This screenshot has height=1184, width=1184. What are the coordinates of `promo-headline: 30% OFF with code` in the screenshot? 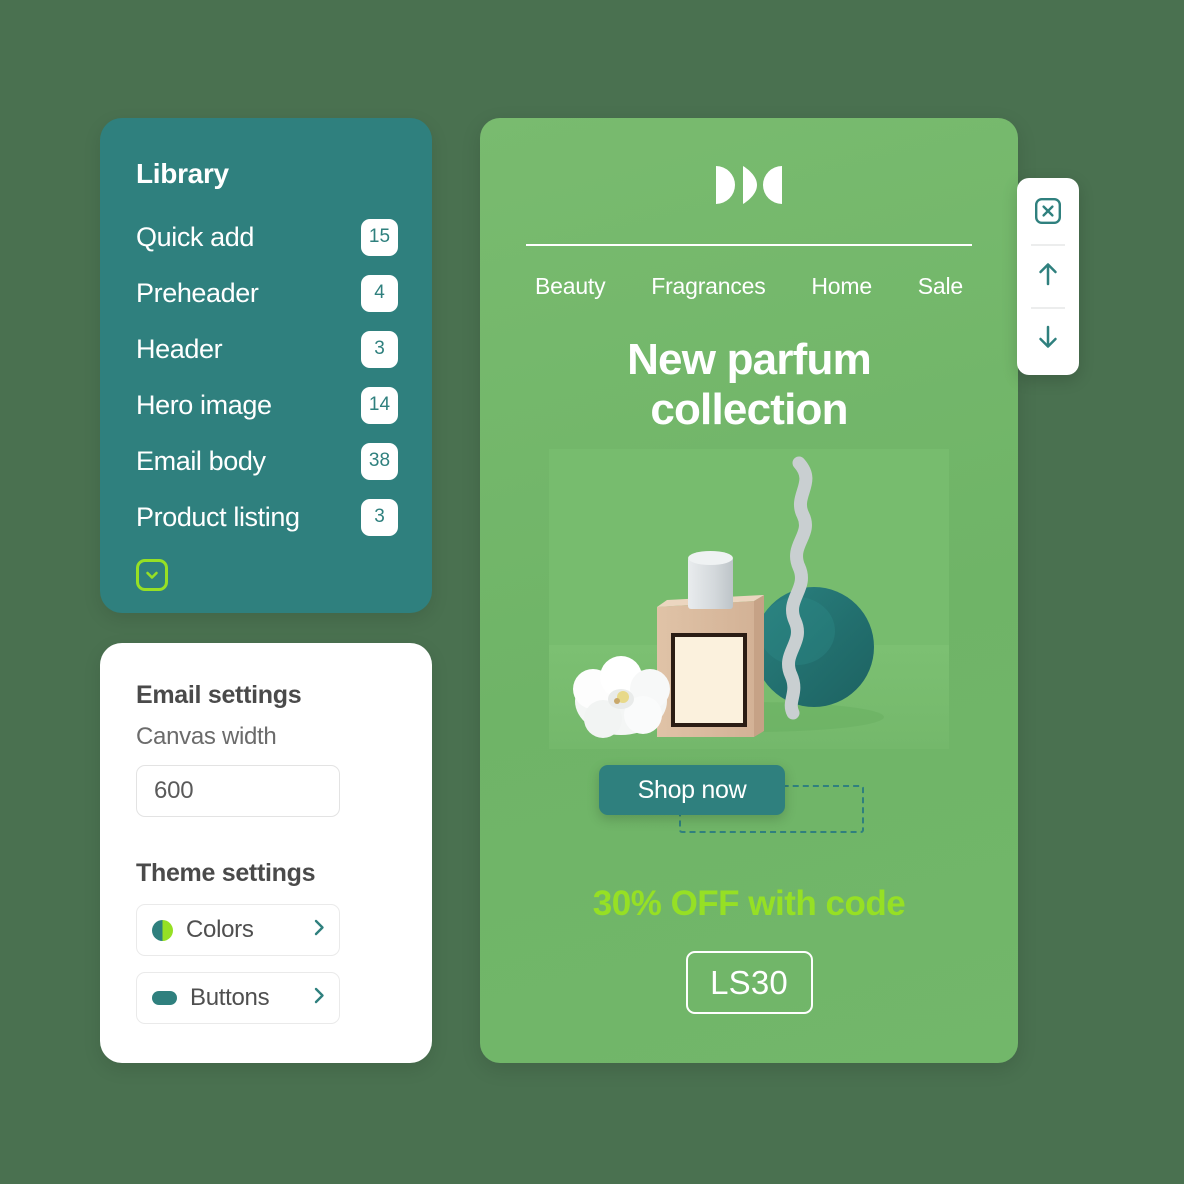 It's located at (749, 904).